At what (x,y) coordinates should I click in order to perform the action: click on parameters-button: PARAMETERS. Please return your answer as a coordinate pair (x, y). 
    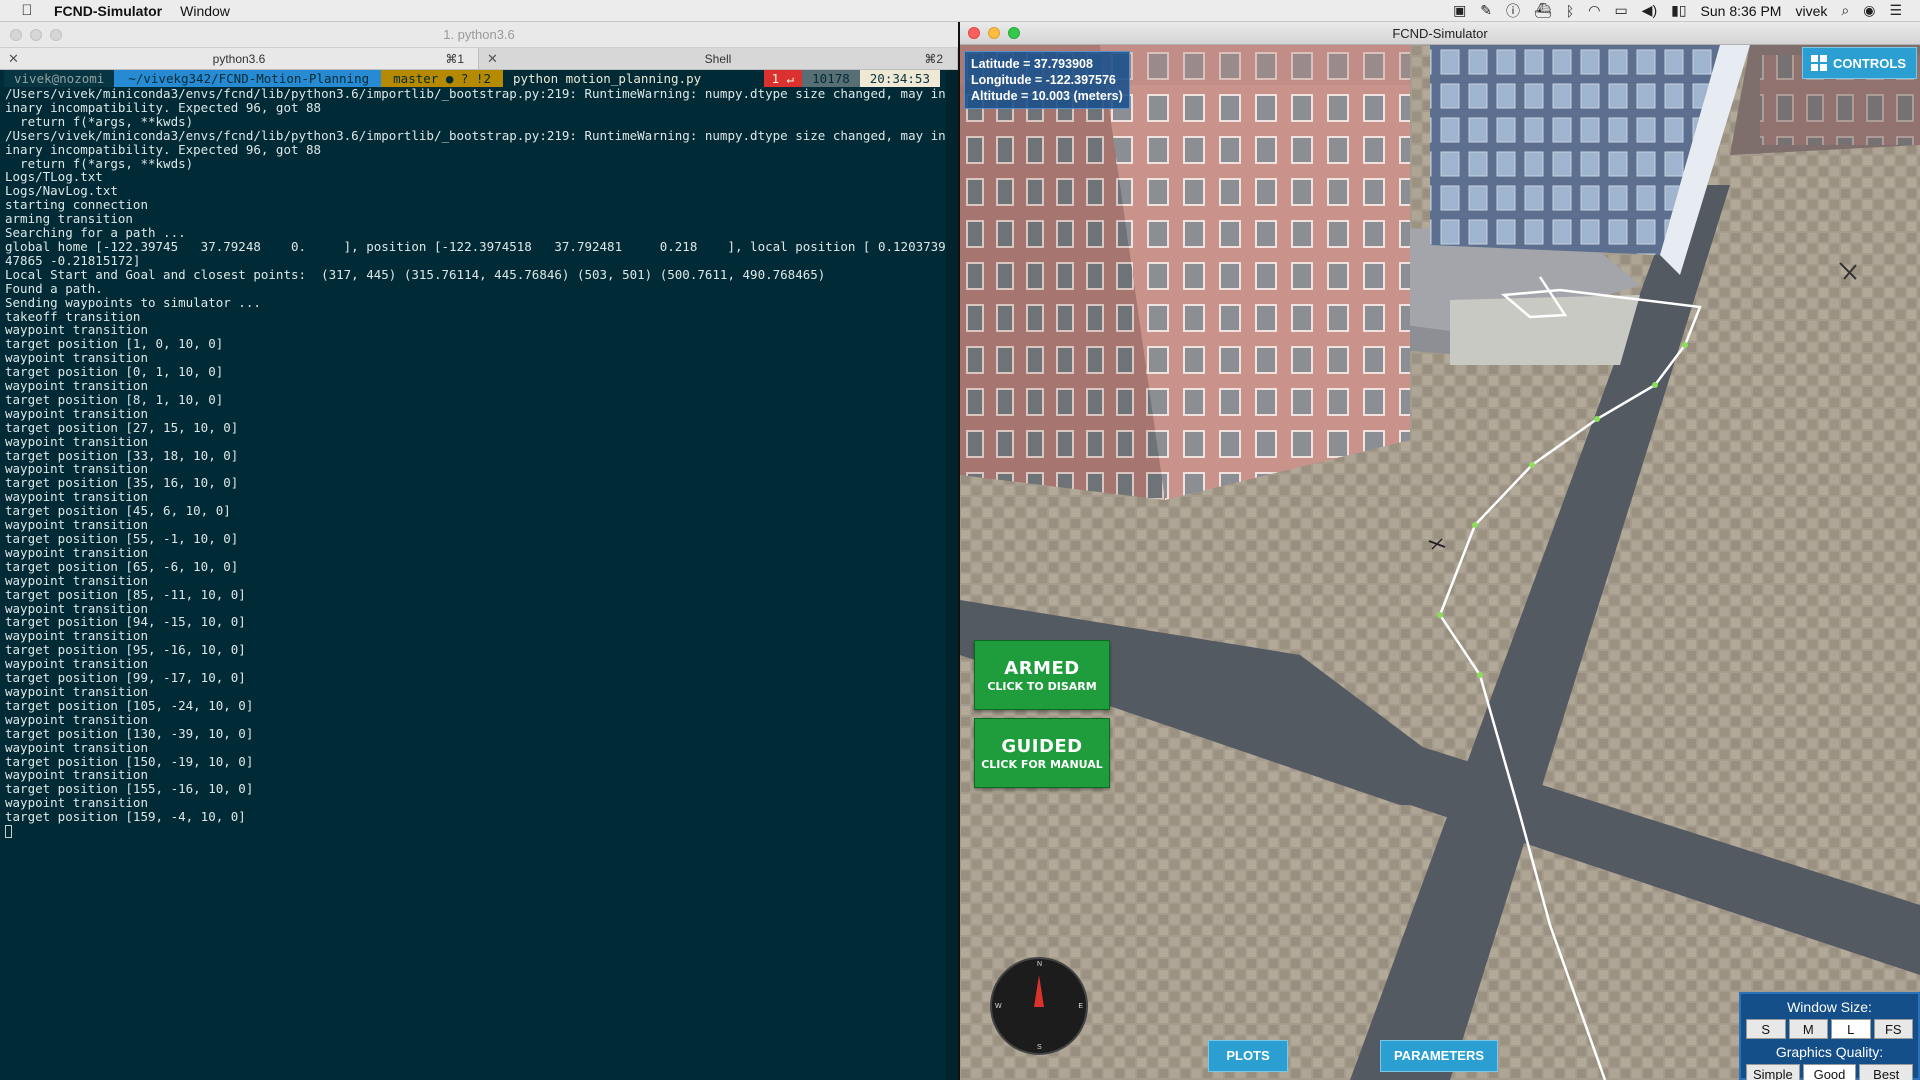
    Looking at the image, I should click on (1439, 1056).